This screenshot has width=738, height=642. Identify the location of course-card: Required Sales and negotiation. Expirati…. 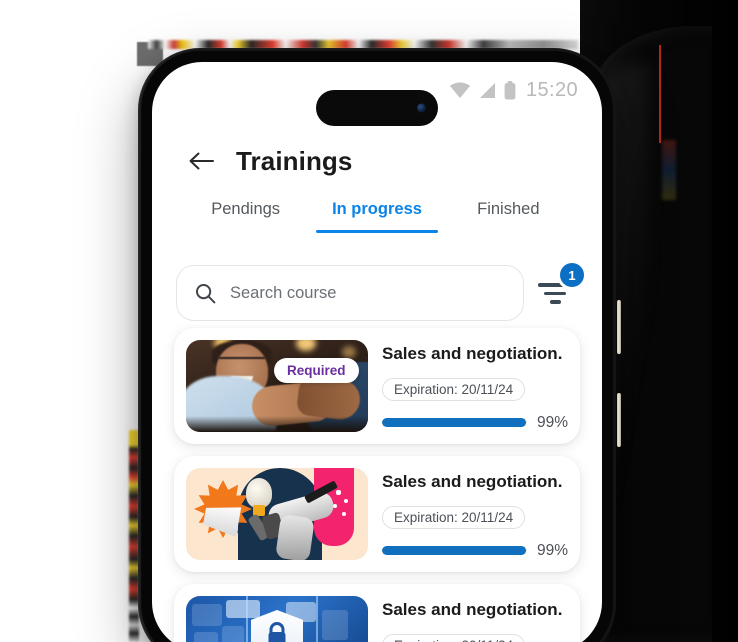
(377, 386).